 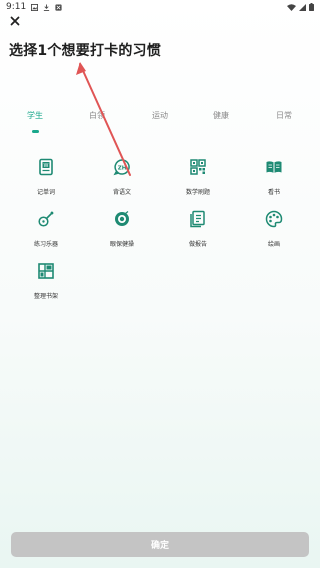 What do you see at coordinates (274, 229) in the screenshot?
I see `habit-item-painting: 绘画` at bounding box center [274, 229].